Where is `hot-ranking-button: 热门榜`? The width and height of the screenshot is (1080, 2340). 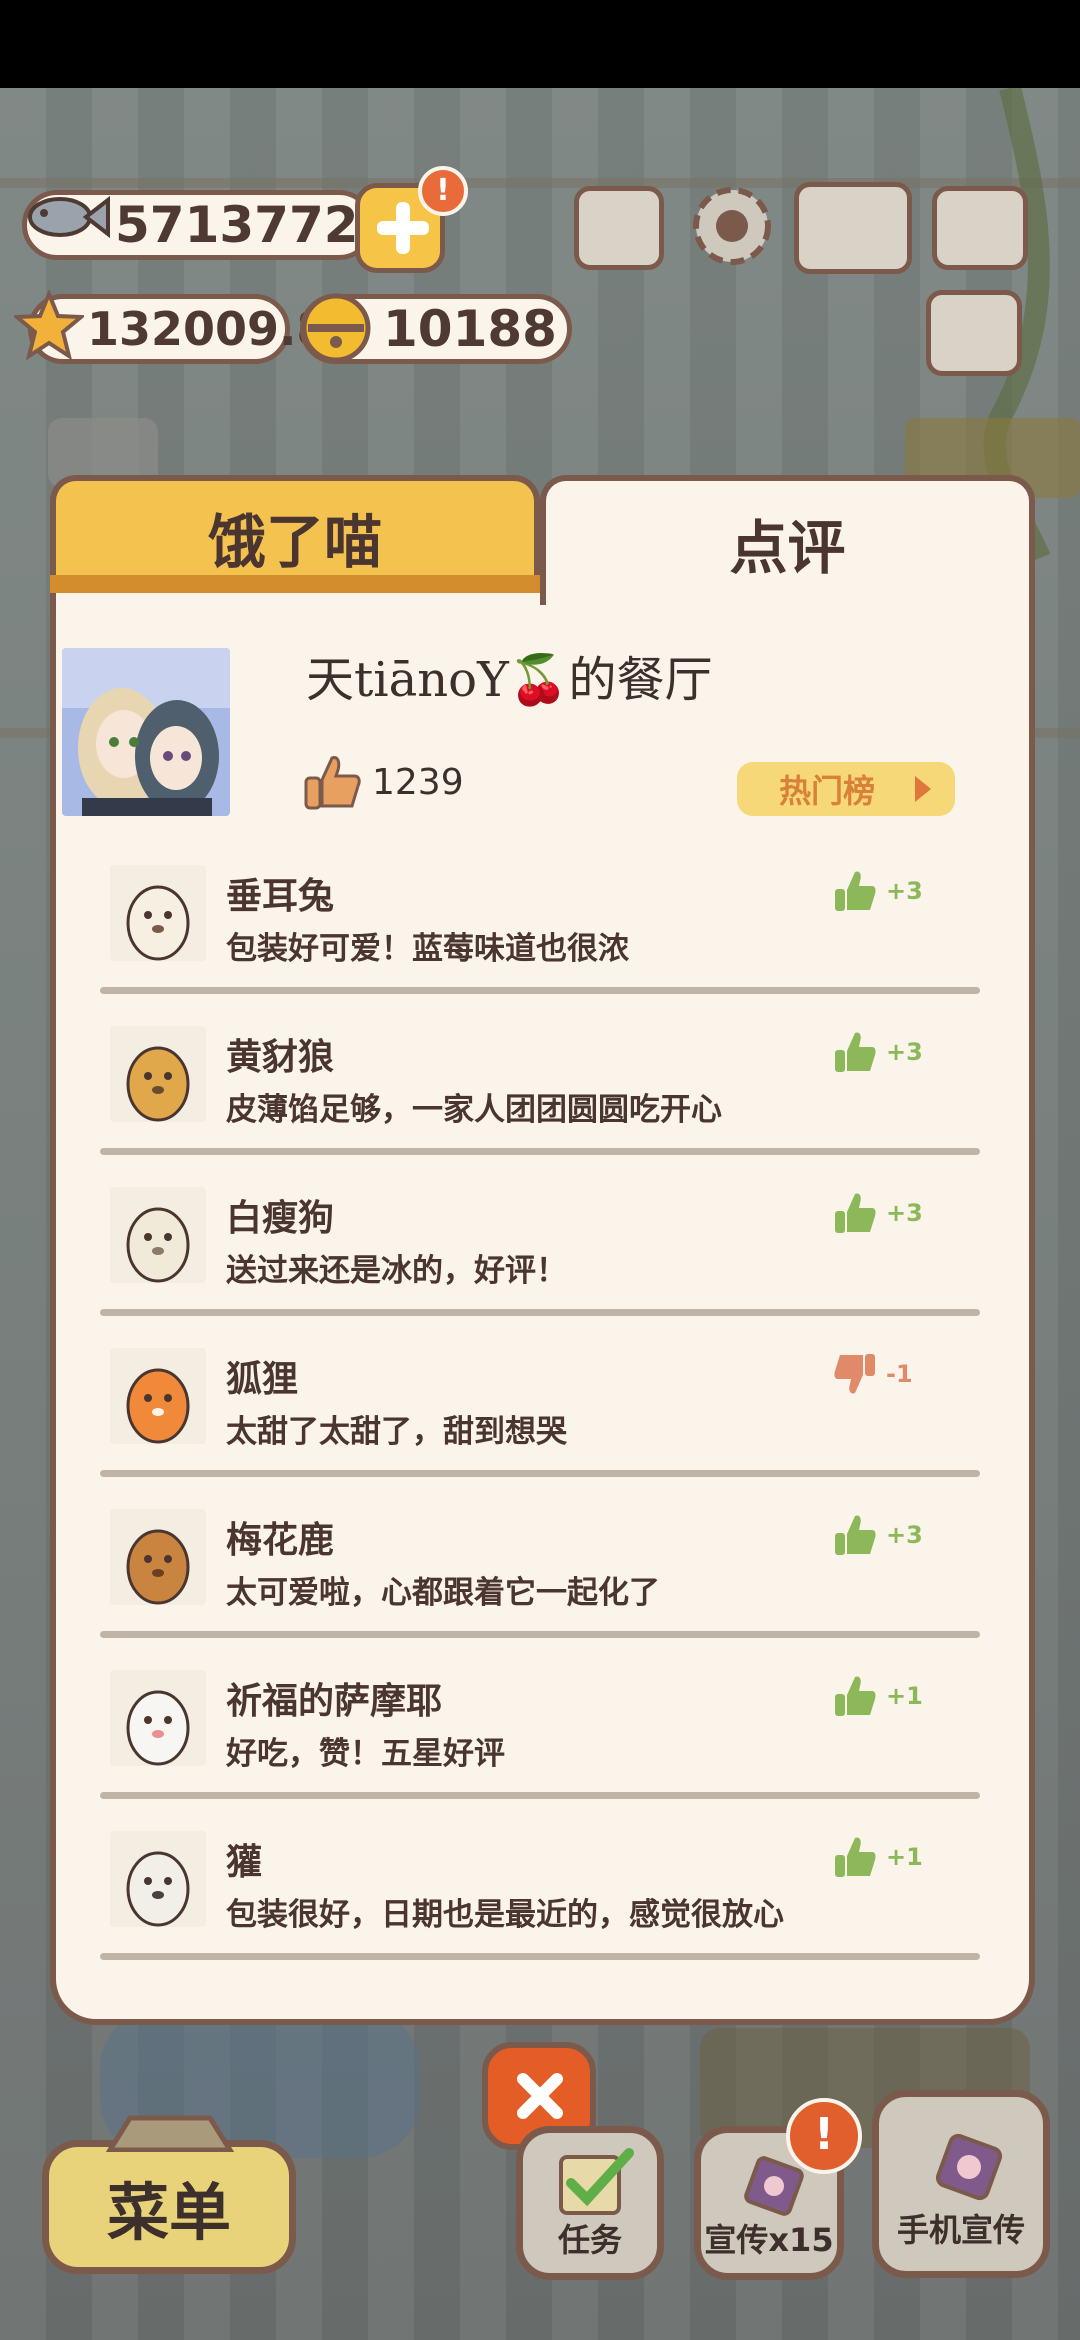 hot-ranking-button: 热门榜 is located at coordinates (846, 789).